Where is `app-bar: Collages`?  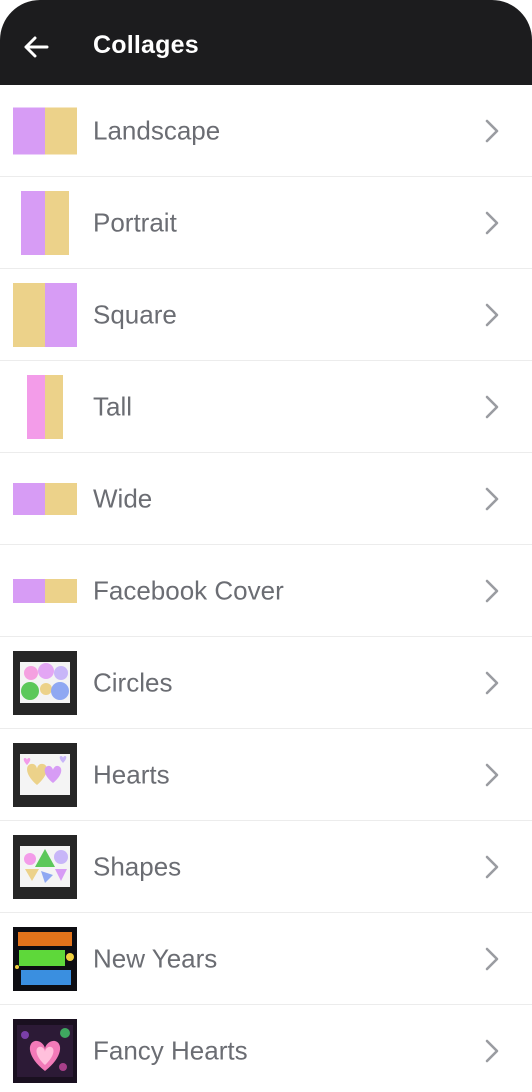 app-bar: Collages is located at coordinates (266, 42).